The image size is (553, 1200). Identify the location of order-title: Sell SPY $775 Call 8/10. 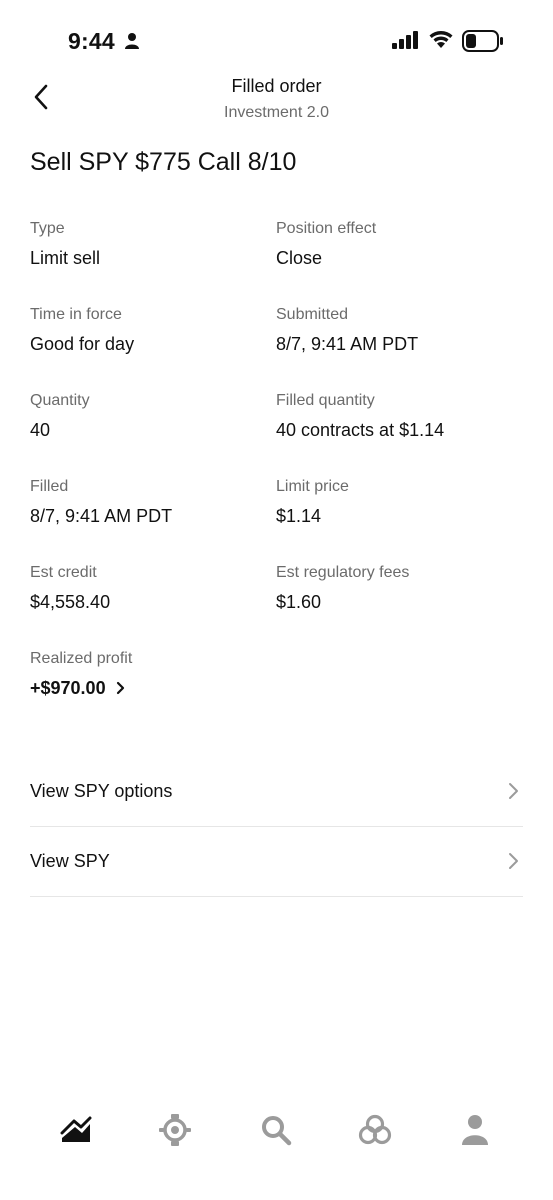
(163, 162).